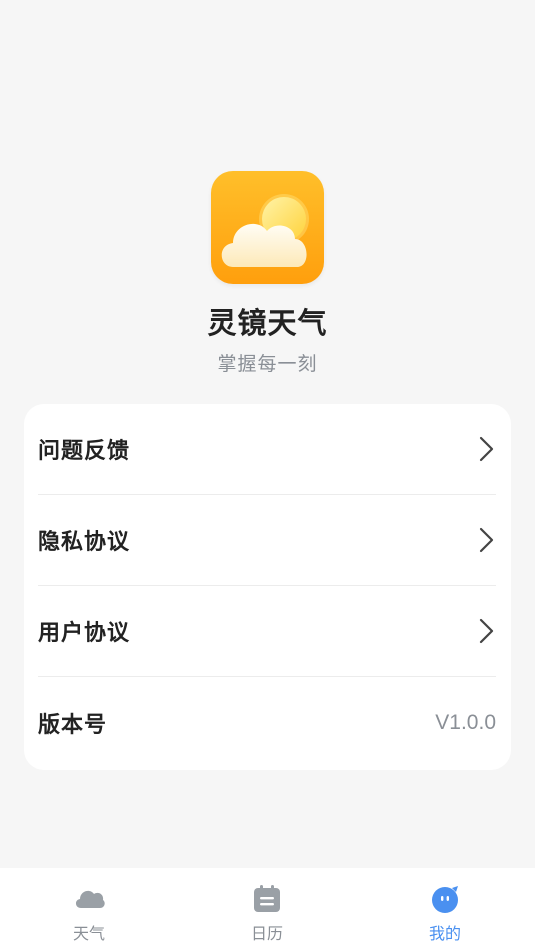 The height and width of the screenshot is (951, 535). What do you see at coordinates (445, 899) in the screenshot?
I see `profile-face-icon` at bounding box center [445, 899].